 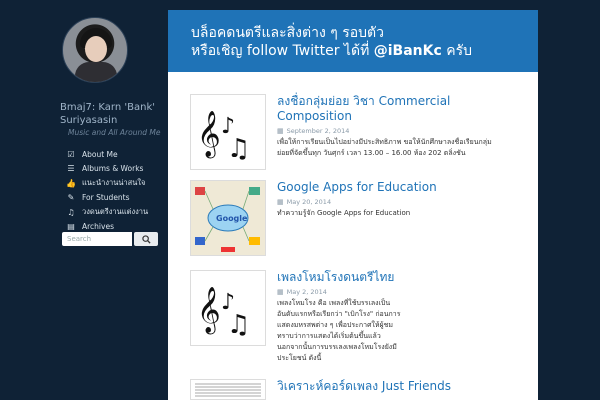 I want to click on menu-item-recommended: 👍 แนะนำงานน่าสนใจ, so click(x=107, y=183).